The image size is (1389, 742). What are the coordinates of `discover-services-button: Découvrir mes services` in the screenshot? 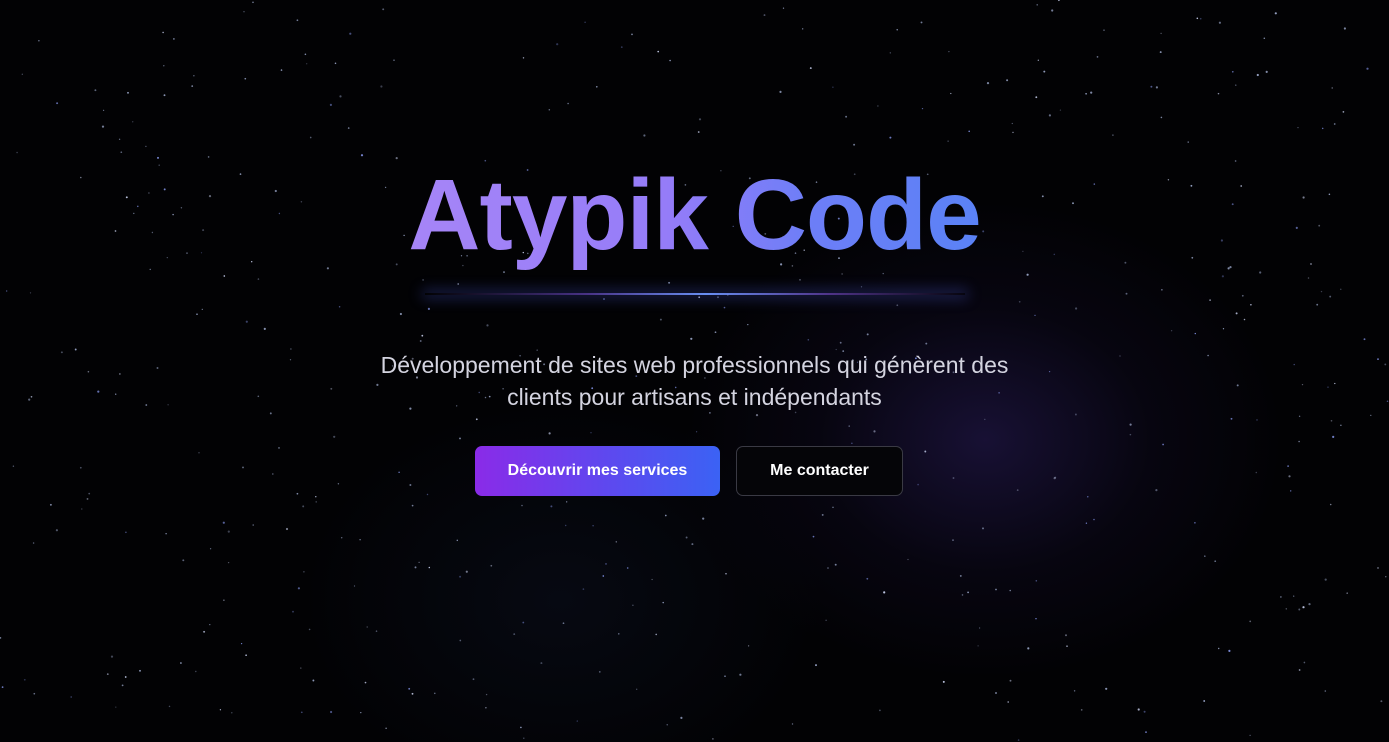 It's located at (597, 471).